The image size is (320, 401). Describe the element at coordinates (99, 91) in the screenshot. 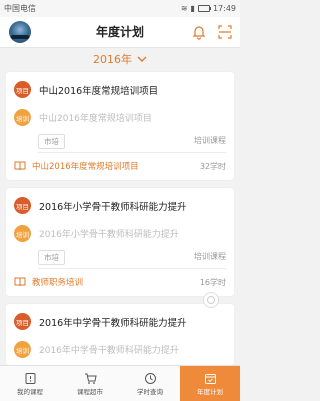

I see `project-name: 中山2016年度常规培训项目` at that location.